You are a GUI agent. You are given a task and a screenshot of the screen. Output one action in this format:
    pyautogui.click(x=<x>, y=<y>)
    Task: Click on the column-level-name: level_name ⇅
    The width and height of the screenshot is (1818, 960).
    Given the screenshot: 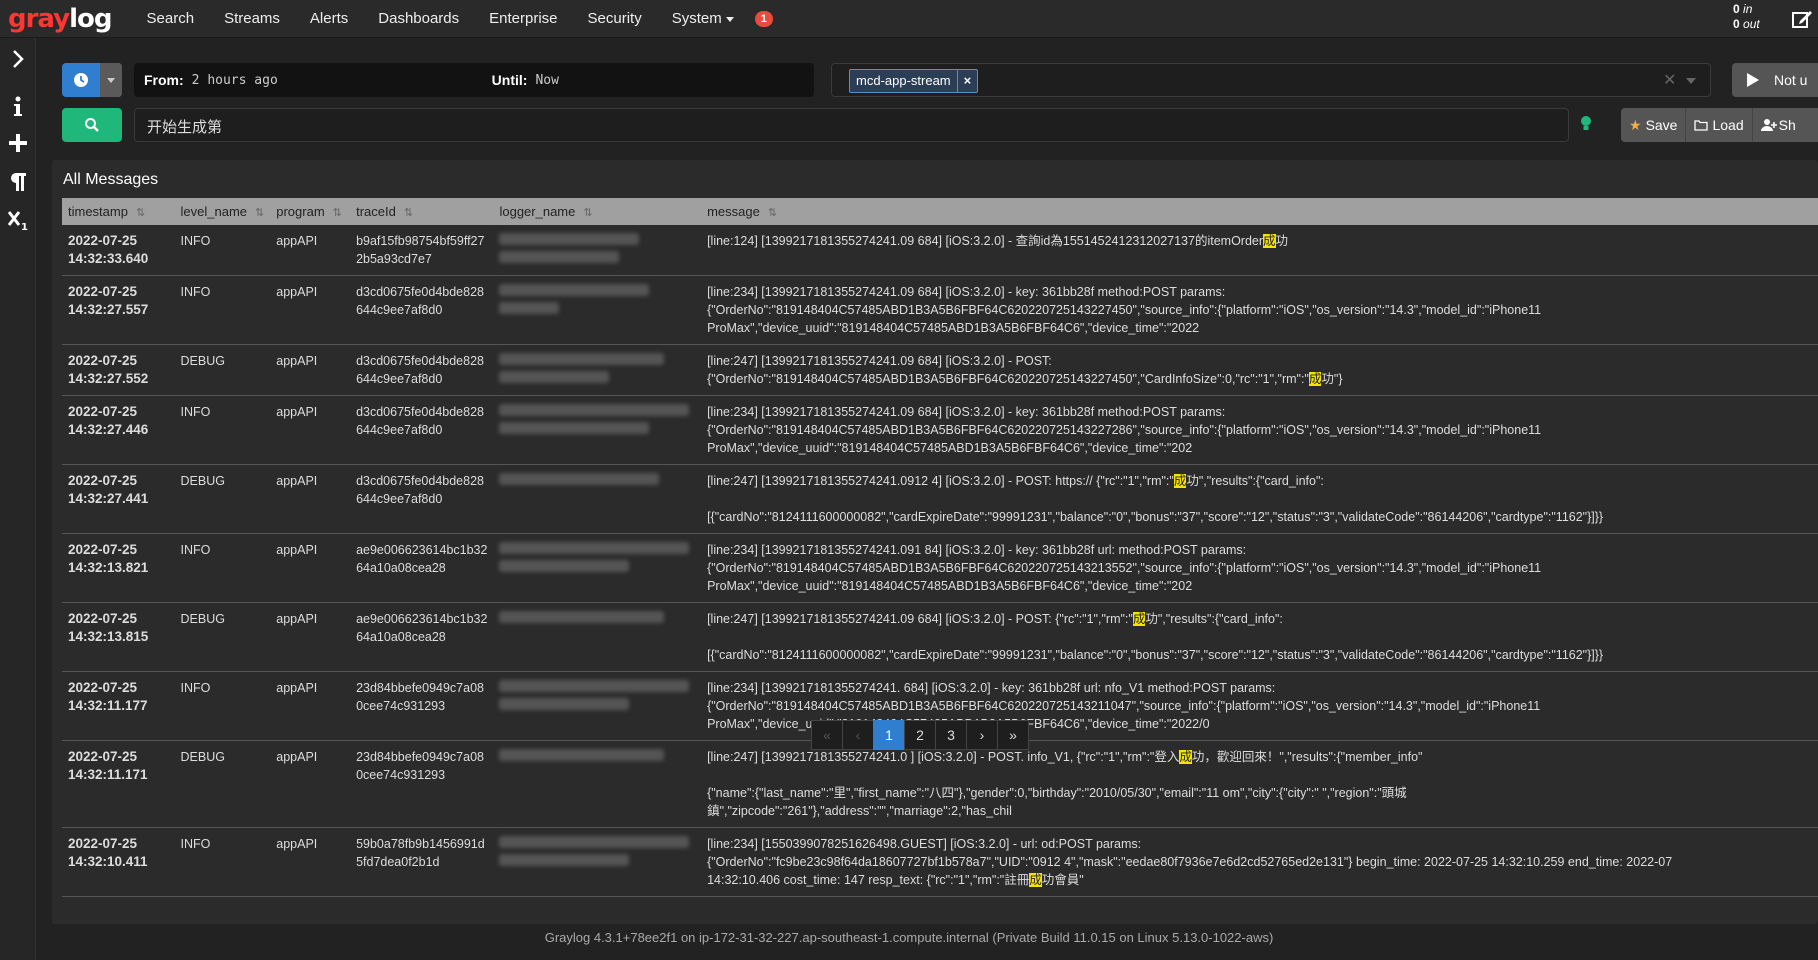 What is the action you would take?
    pyautogui.click(x=222, y=211)
    